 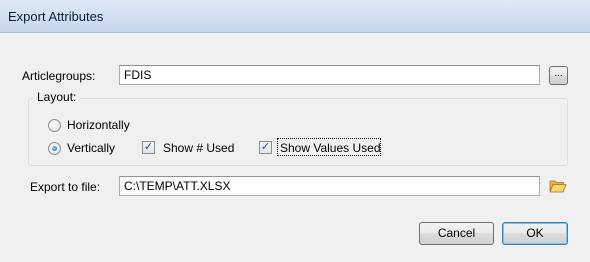 What do you see at coordinates (56, 16) in the screenshot?
I see `dialog-title: Export Attributes` at bounding box center [56, 16].